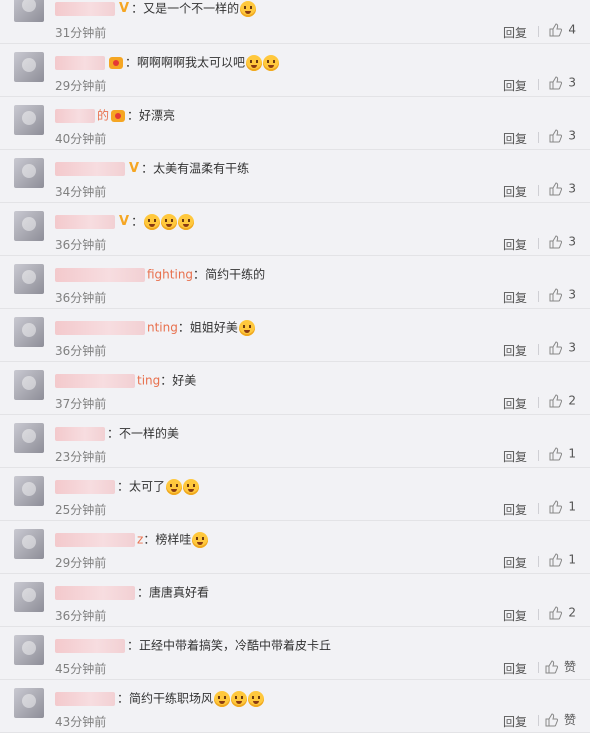 The height and width of the screenshot is (733, 590). Describe the element at coordinates (572, 612) in the screenshot. I see `like-count: 2` at that location.